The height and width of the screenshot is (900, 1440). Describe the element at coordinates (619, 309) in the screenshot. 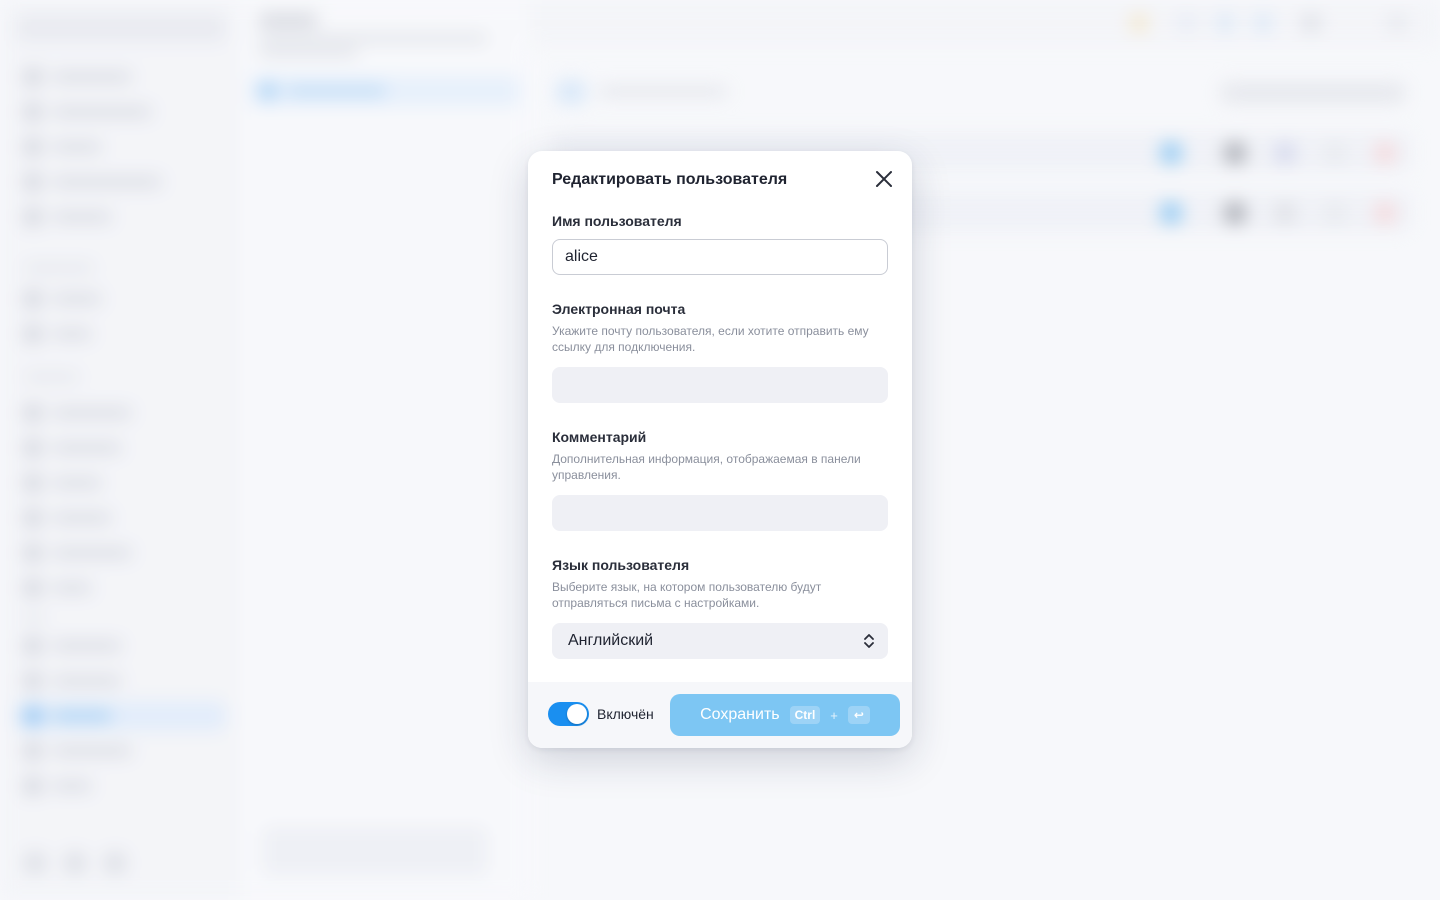

I see `email-label: Электронная почта` at that location.